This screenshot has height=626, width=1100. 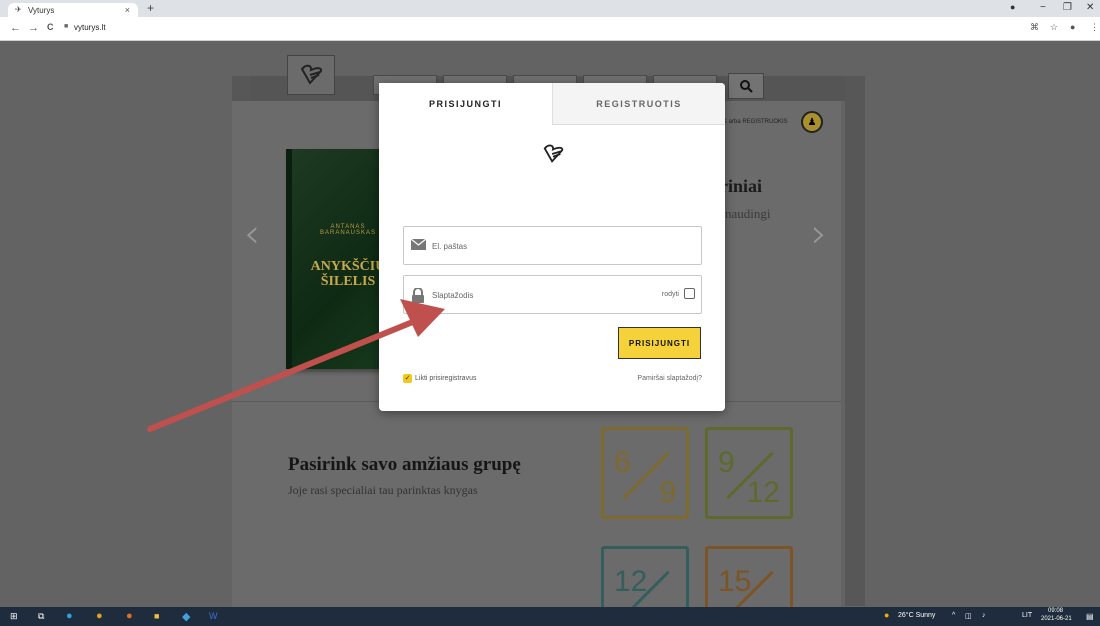 I want to click on edge-icon: ●, so click(x=69, y=616).